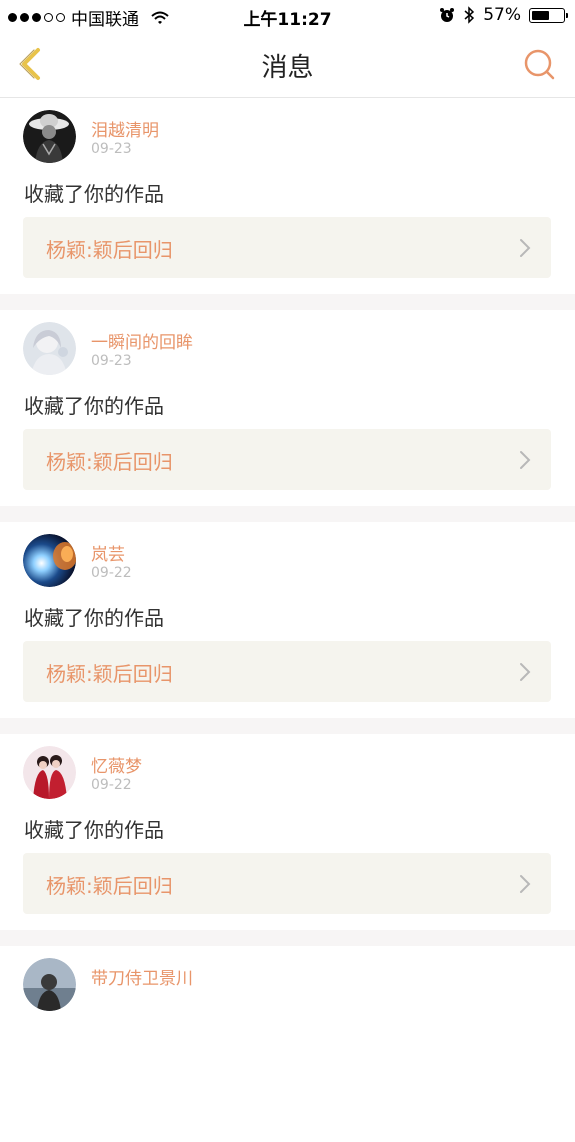 The width and height of the screenshot is (575, 1142). Describe the element at coordinates (125, 128) in the screenshot. I see `username: 泪越清明` at that location.